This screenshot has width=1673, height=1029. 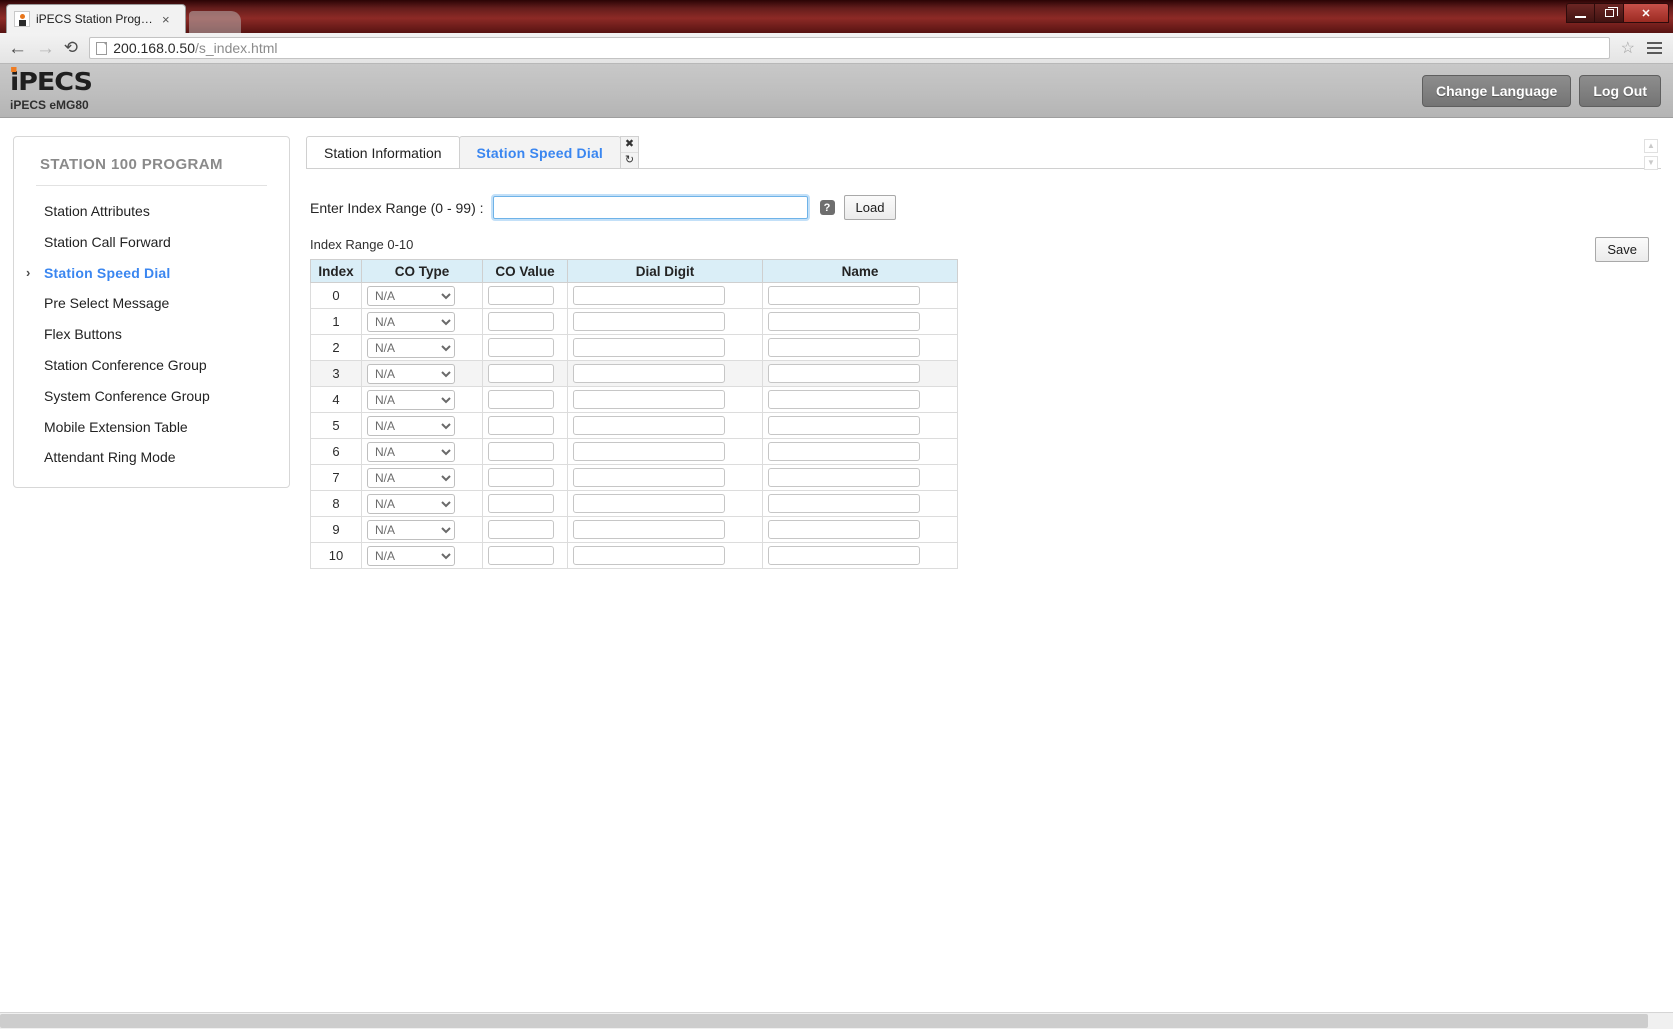 I want to click on log-out-button: Log Out, so click(x=1620, y=90).